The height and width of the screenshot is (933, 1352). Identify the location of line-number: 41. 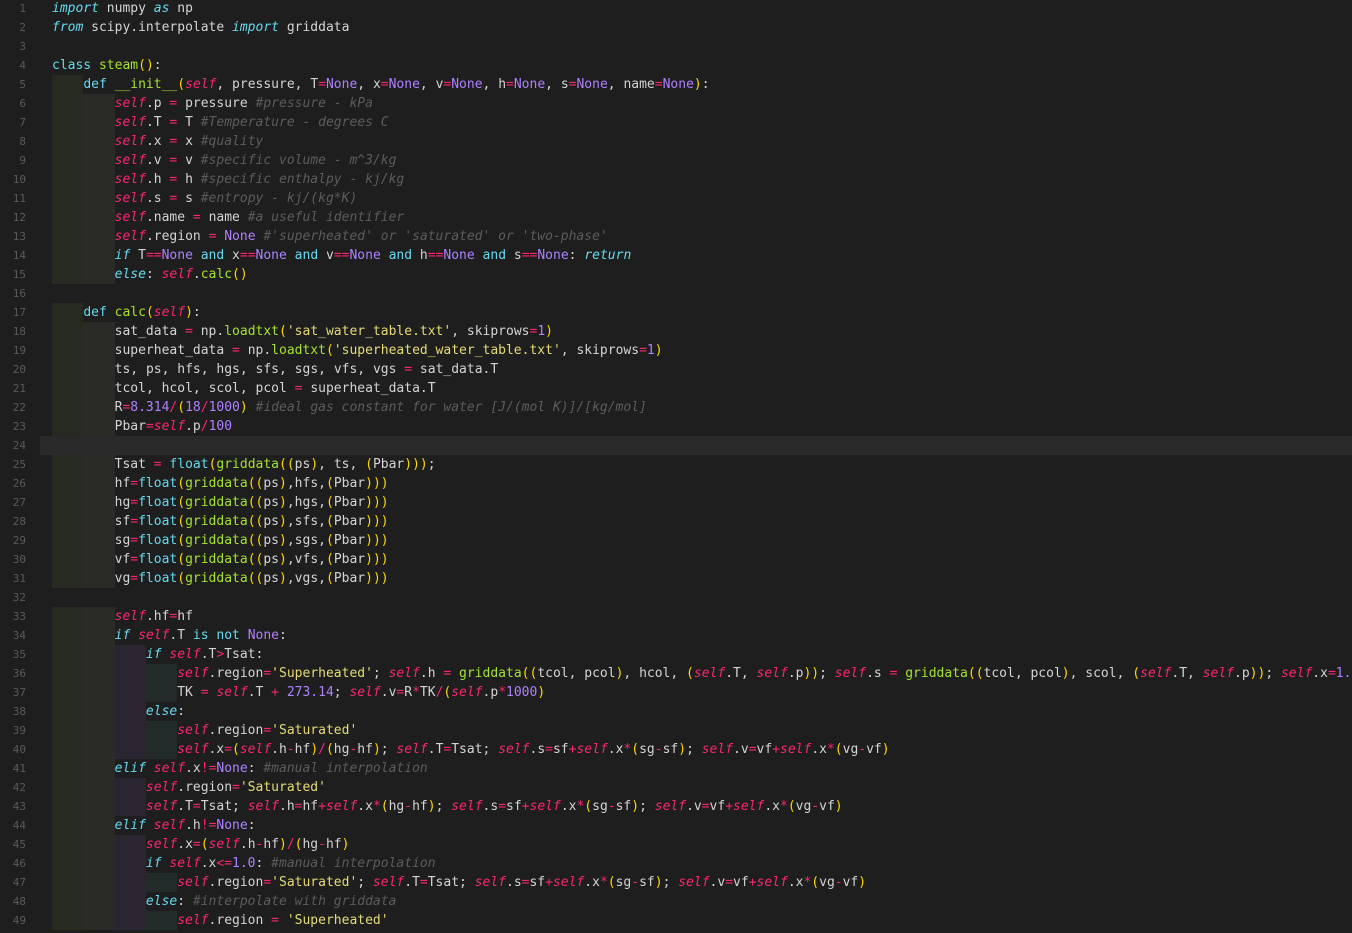
(19, 768).